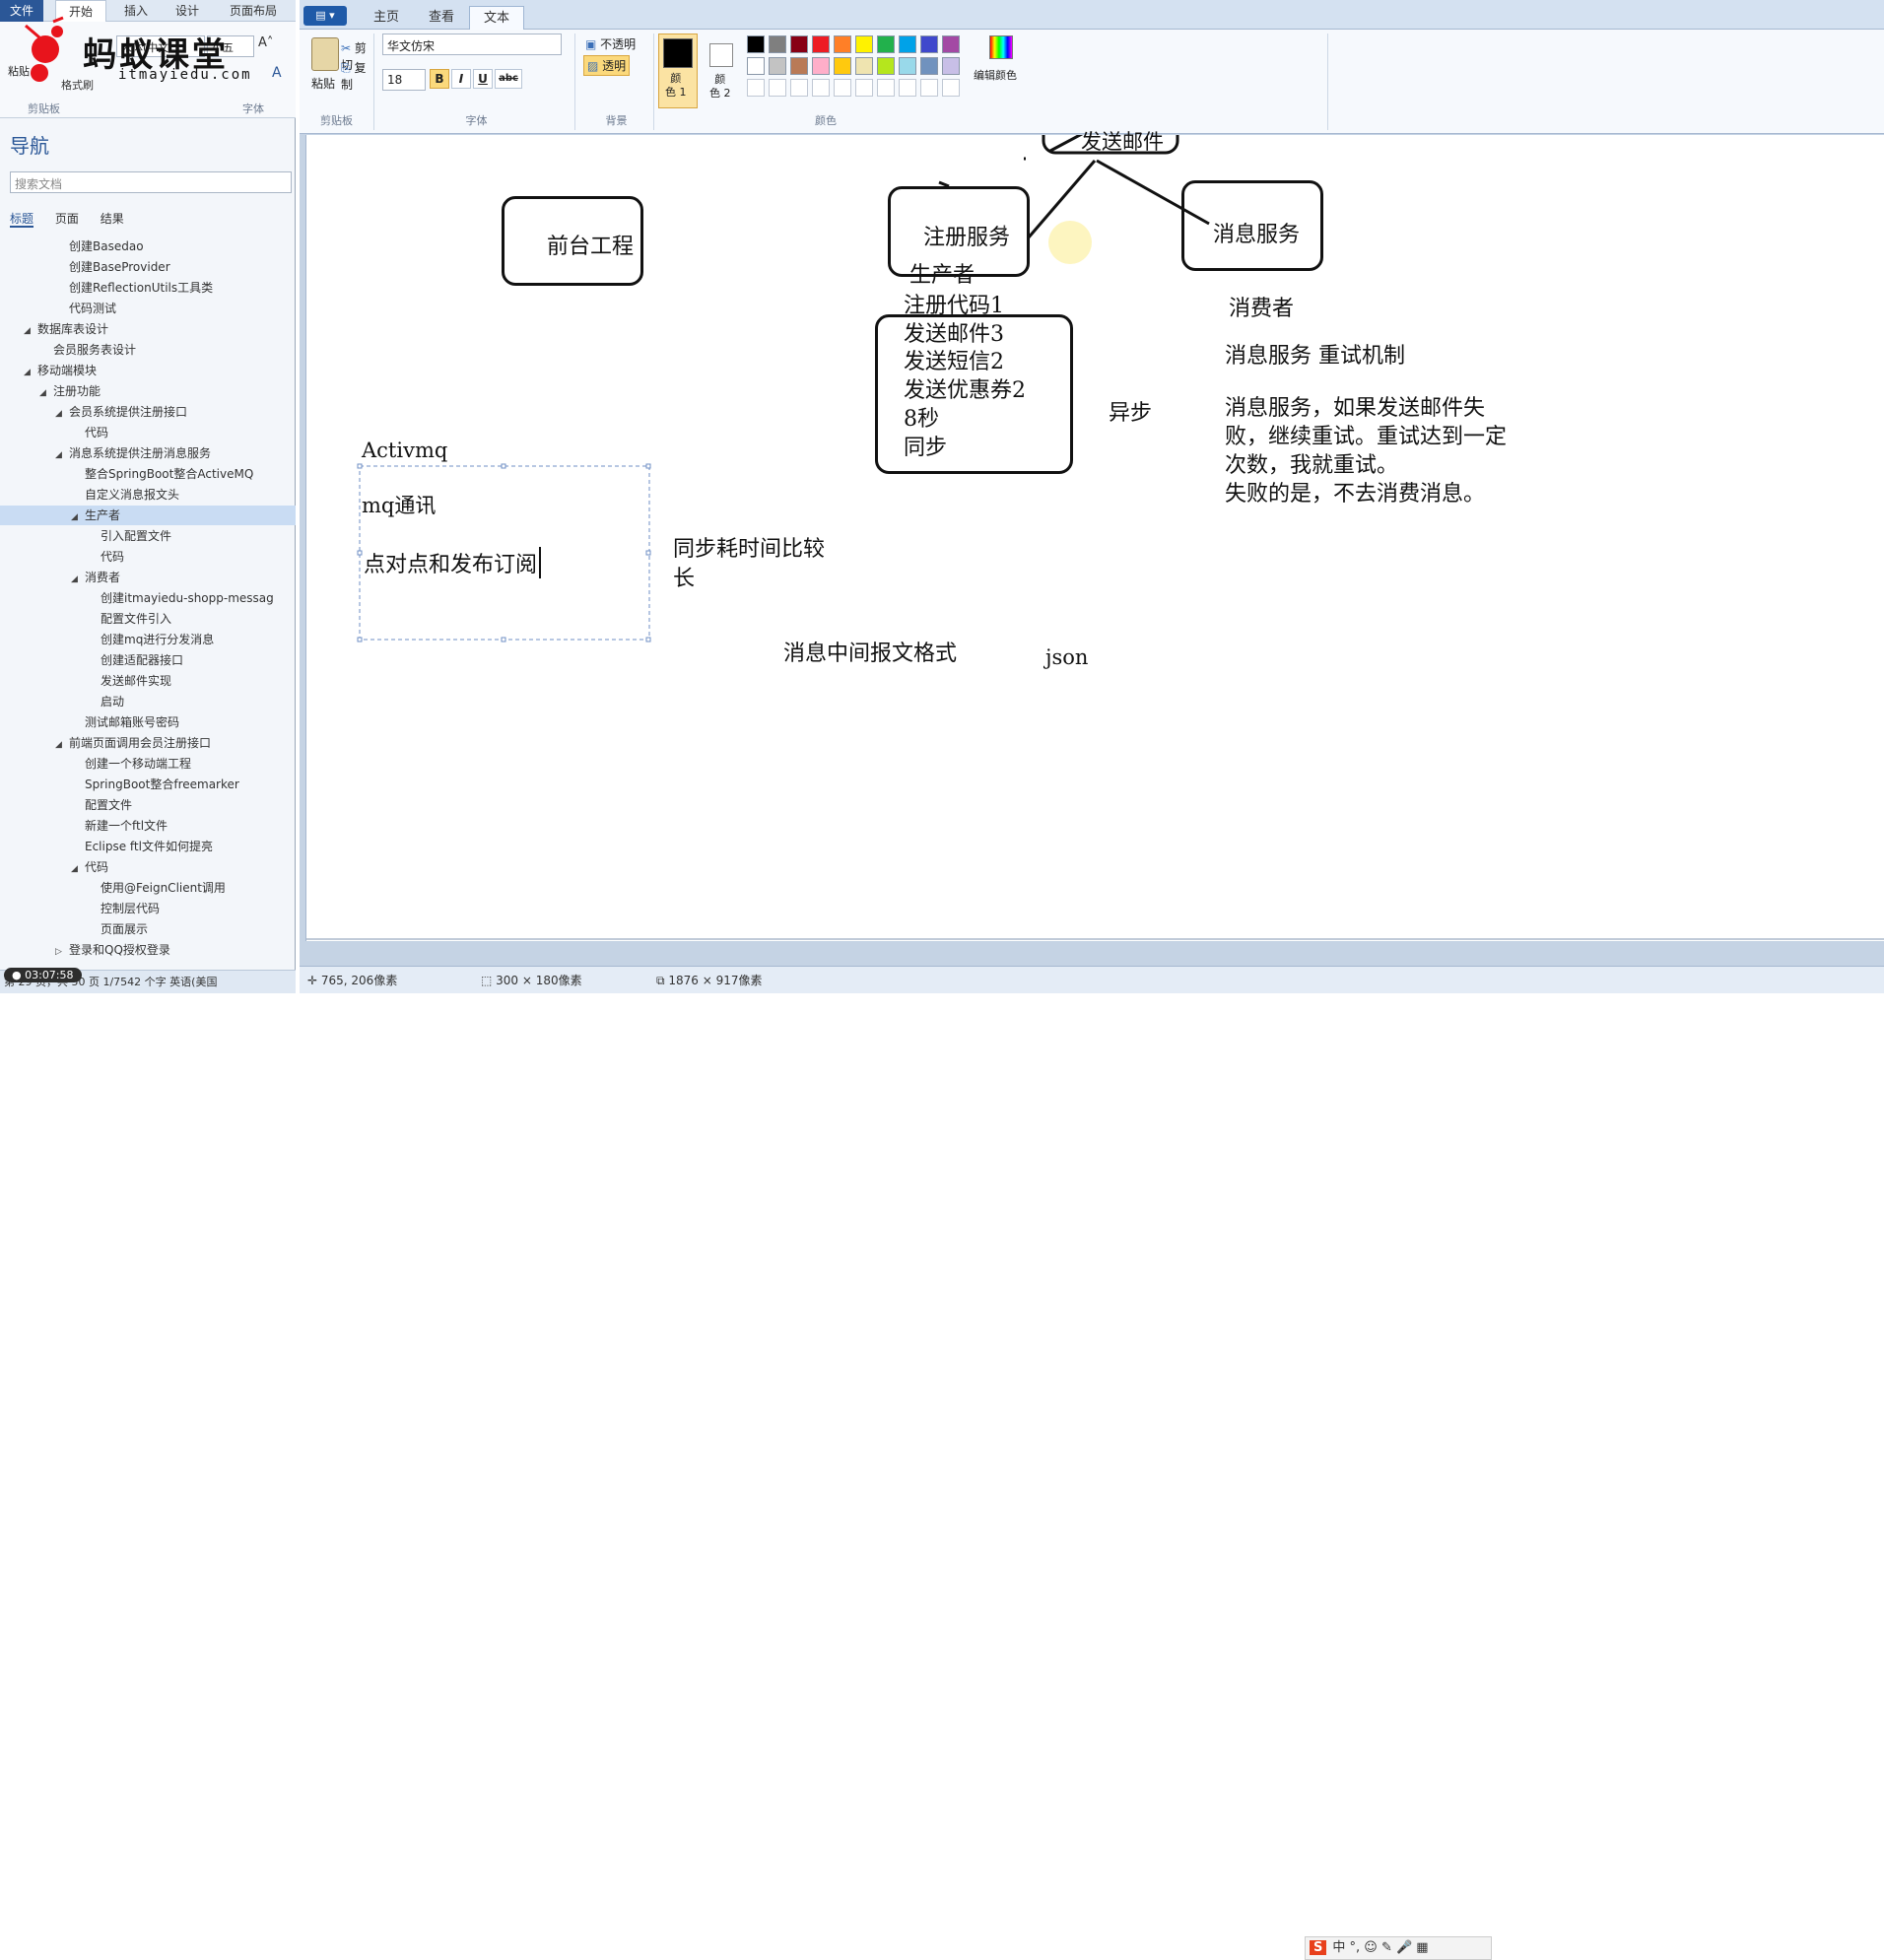 The height and width of the screenshot is (1960, 1884). What do you see at coordinates (148, 329) in the screenshot?
I see `nav-tree-item: ◢ 数据库表设计` at bounding box center [148, 329].